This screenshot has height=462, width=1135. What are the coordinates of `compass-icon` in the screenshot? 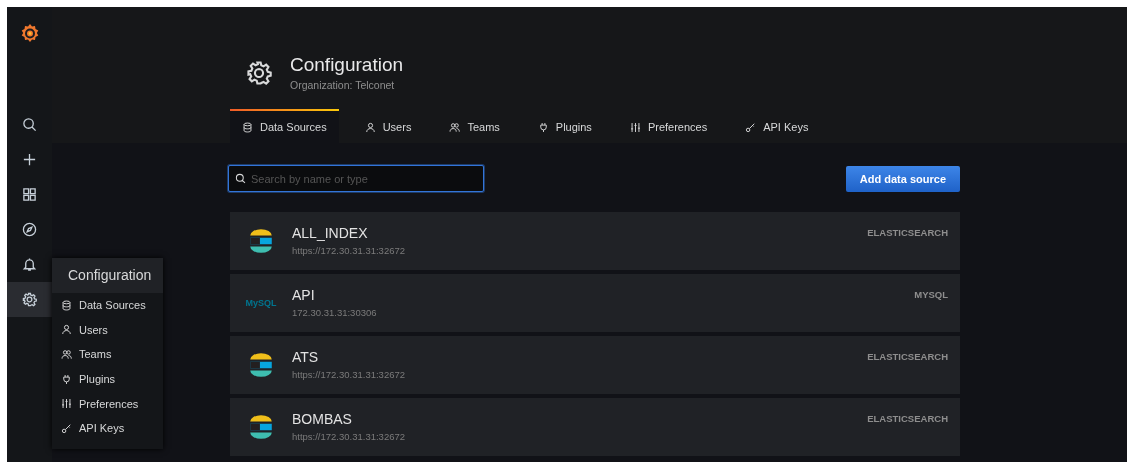 It's located at (29, 229).